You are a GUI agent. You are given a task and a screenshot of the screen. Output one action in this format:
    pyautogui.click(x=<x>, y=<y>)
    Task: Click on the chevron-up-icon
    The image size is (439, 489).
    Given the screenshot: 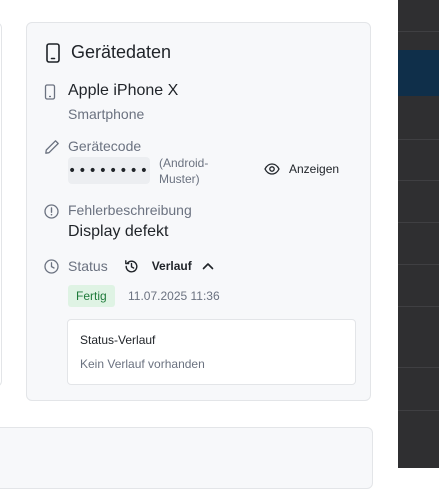 What is the action you would take?
    pyautogui.click(x=208, y=266)
    